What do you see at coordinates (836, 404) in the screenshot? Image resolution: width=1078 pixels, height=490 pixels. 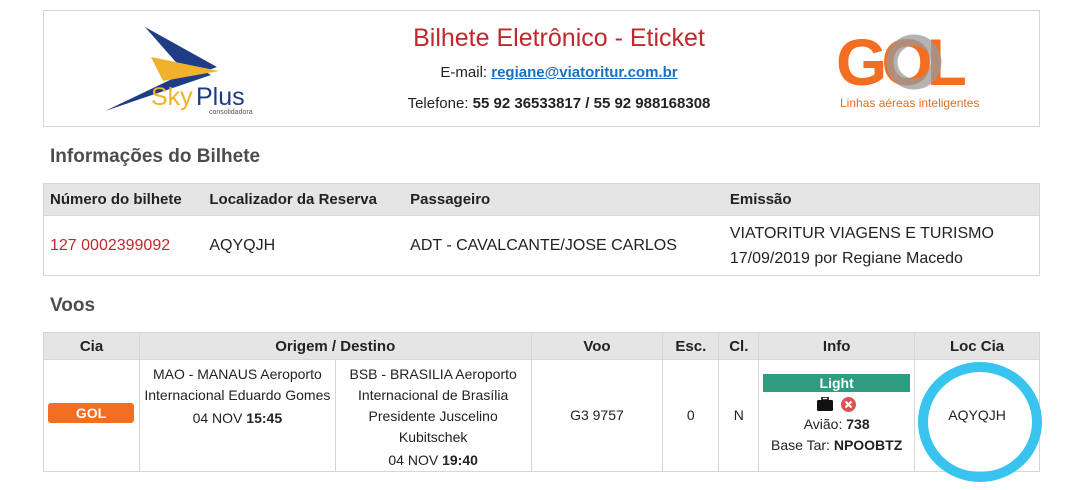 I see `info-icons` at bounding box center [836, 404].